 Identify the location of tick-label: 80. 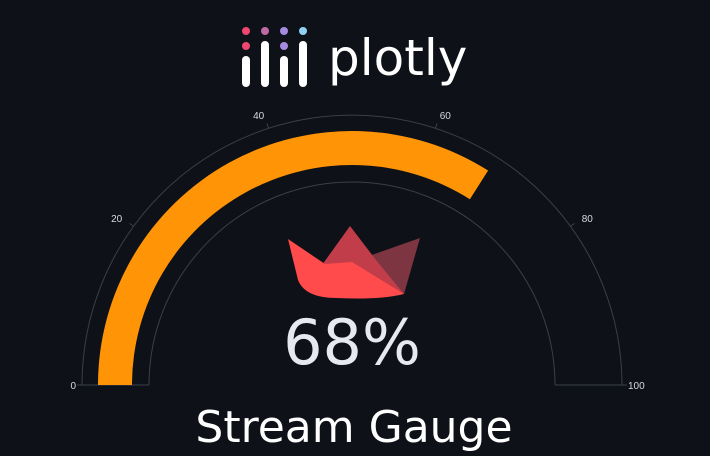
(588, 219).